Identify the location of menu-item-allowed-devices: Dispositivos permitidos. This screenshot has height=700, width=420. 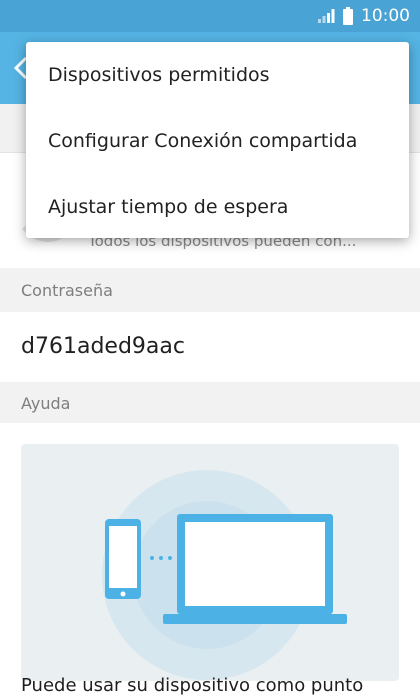
(217, 75).